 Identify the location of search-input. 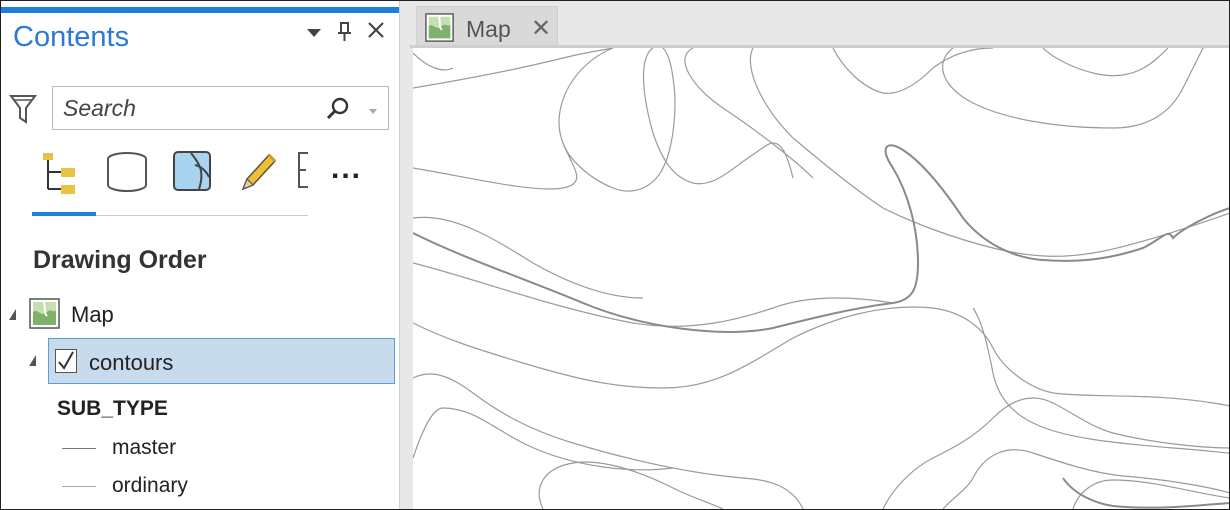
(188, 108).